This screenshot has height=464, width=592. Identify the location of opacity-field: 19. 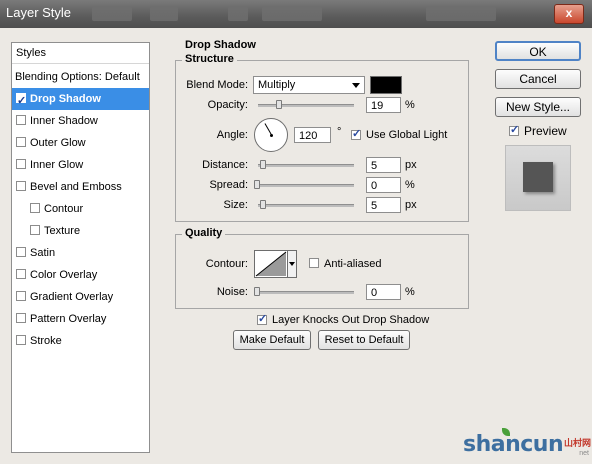
(383, 105).